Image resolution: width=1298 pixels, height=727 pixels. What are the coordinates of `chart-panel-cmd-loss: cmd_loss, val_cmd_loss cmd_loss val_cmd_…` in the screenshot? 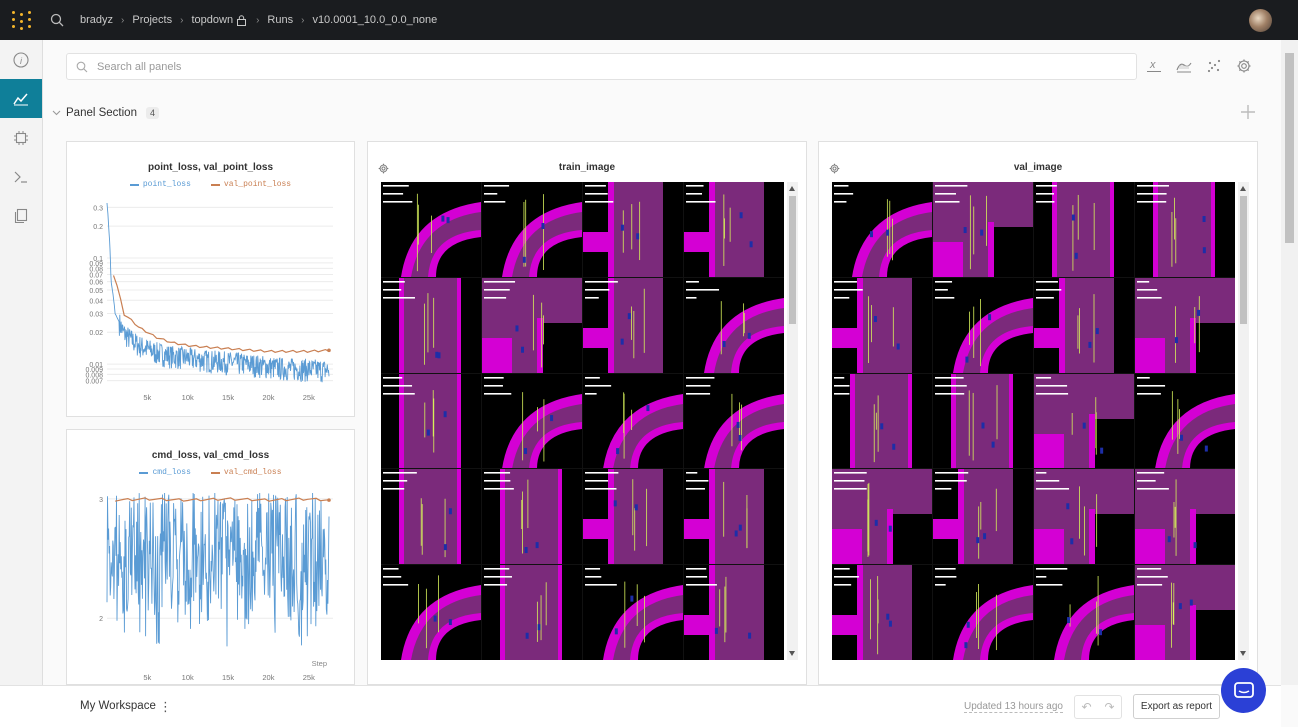 It's located at (210, 557).